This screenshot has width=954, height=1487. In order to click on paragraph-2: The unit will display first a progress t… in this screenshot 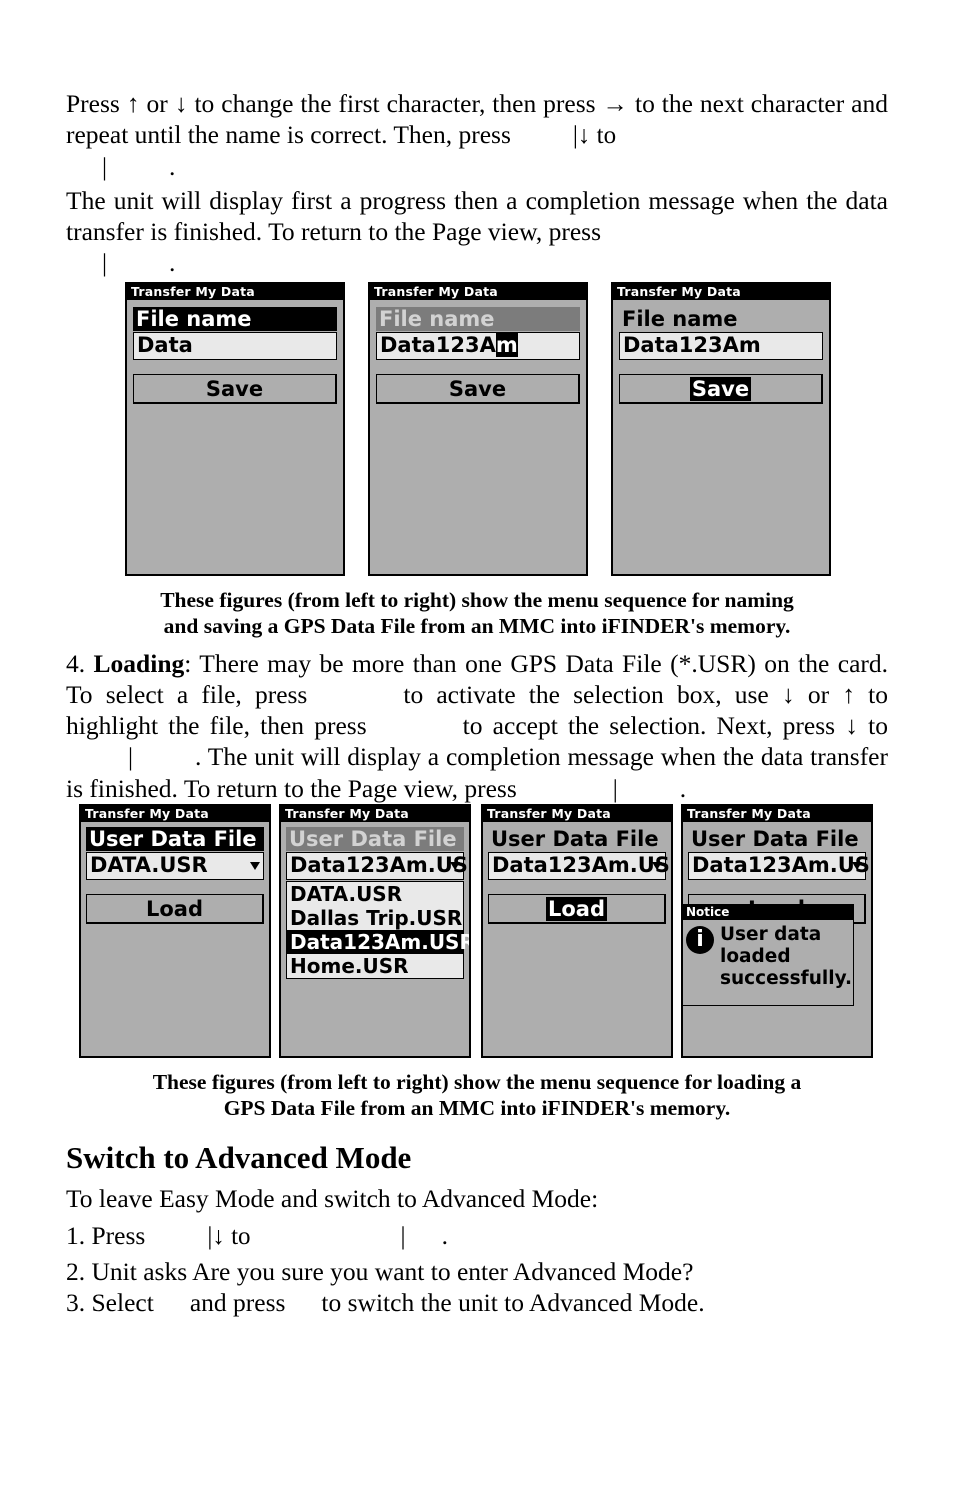, I will do `click(477, 216)`.